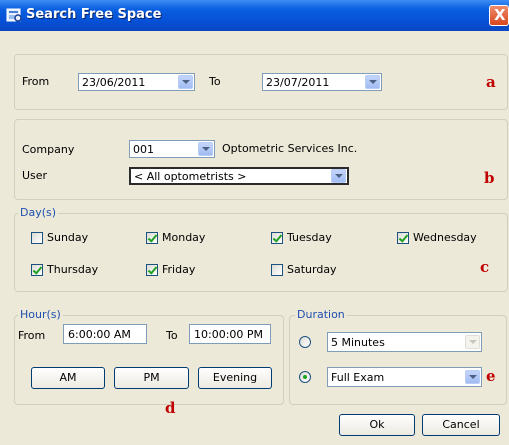  Describe the element at coordinates (73, 269) in the screenshot. I see `thursday-label: Thursday` at that location.